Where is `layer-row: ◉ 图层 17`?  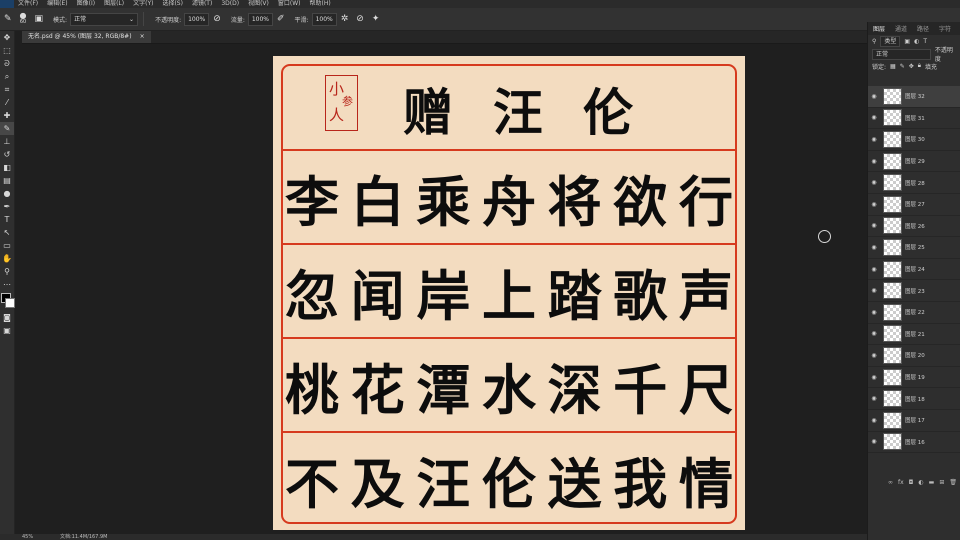 layer-row: ◉ 图层 17 is located at coordinates (914, 421).